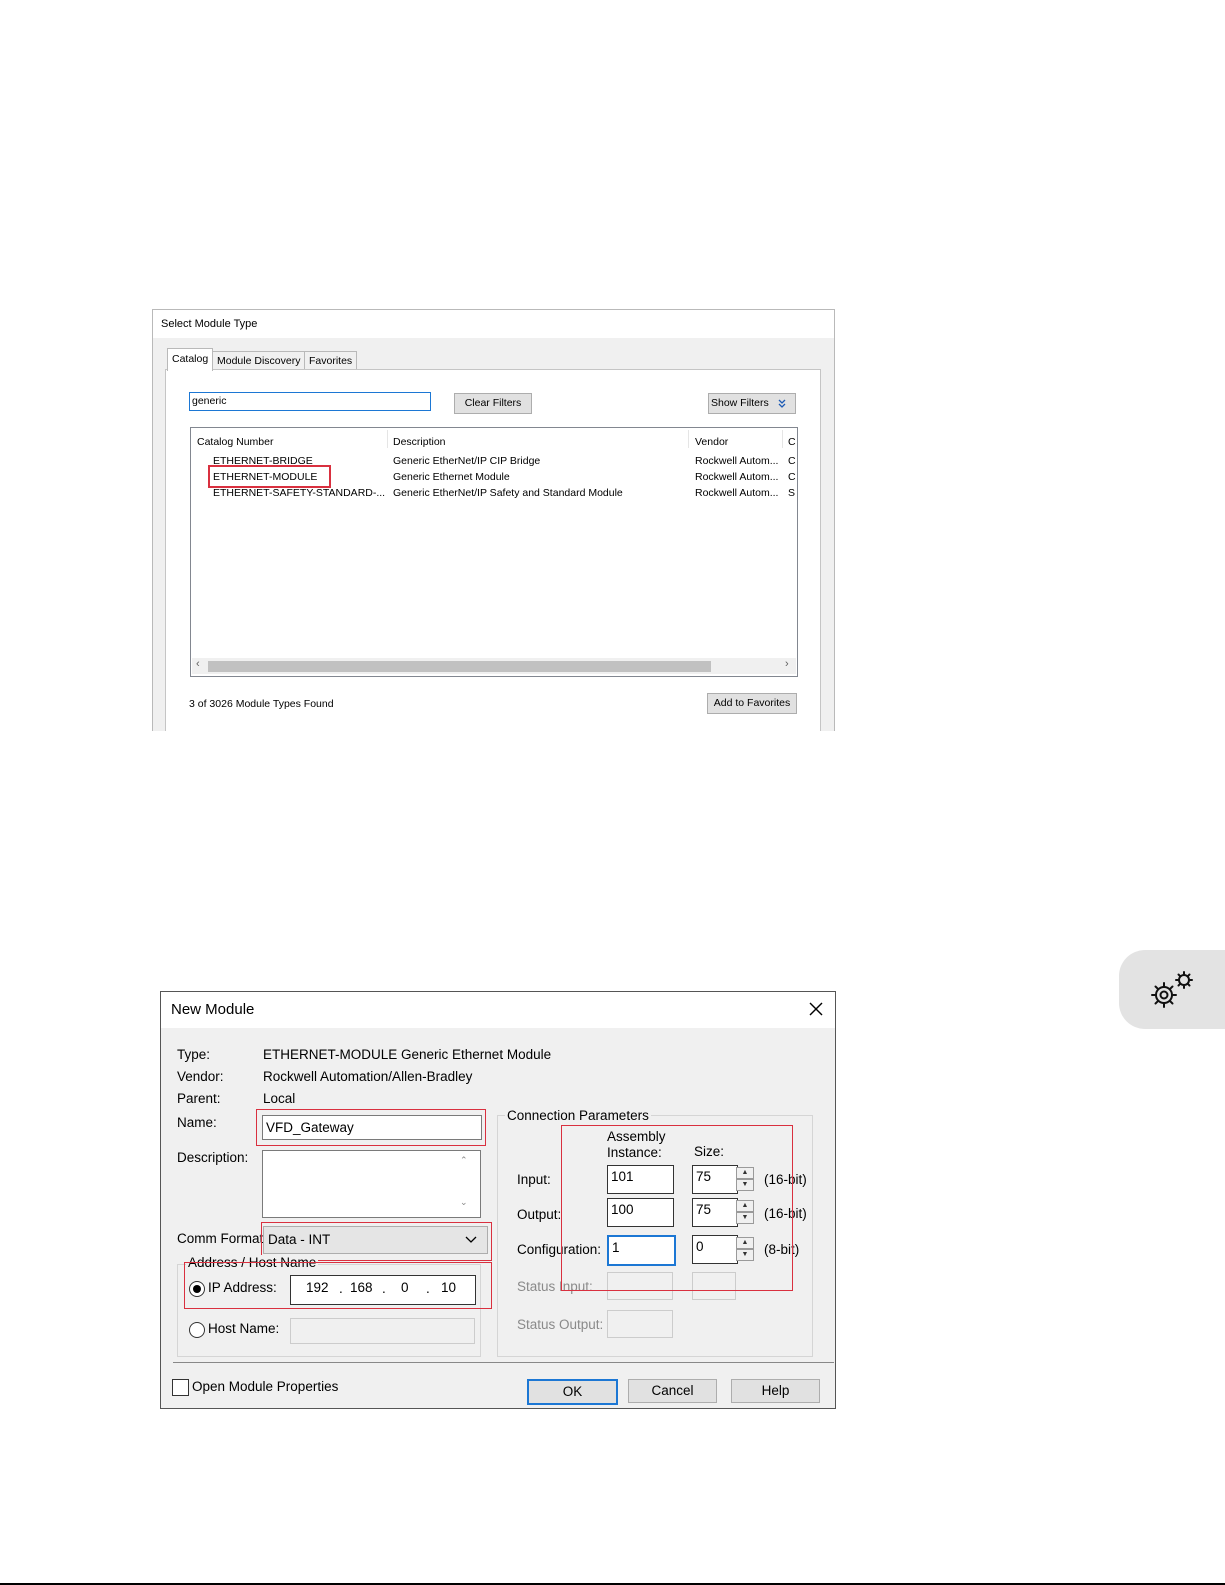 The image size is (1225, 1585). What do you see at coordinates (787, 664) in the screenshot?
I see `scroll-right-icon: ›` at bounding box center [787, 664].